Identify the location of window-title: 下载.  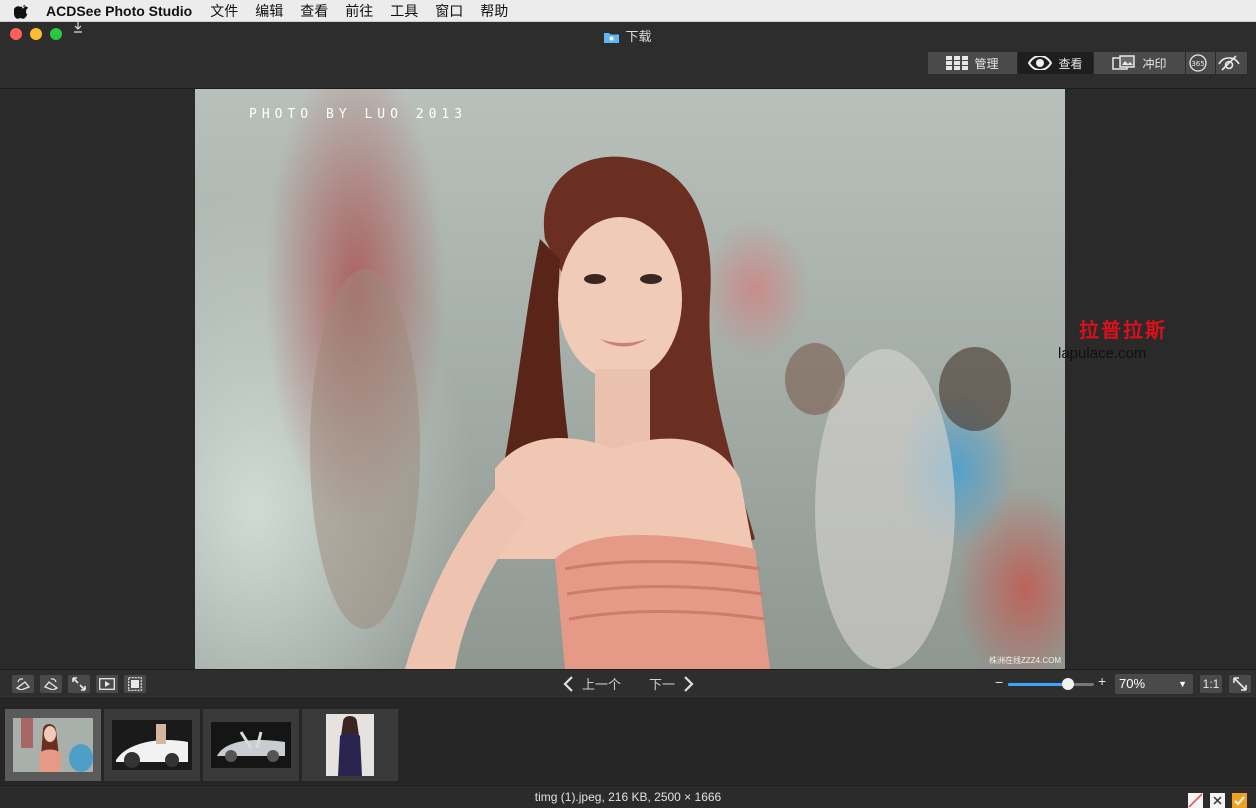
(628, 35).